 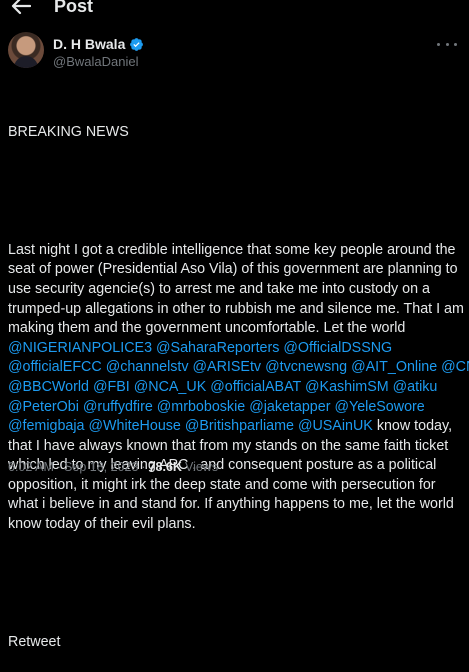 I want to click on mention-link: @OfficialDSSNG, so click(x=337, y=348).